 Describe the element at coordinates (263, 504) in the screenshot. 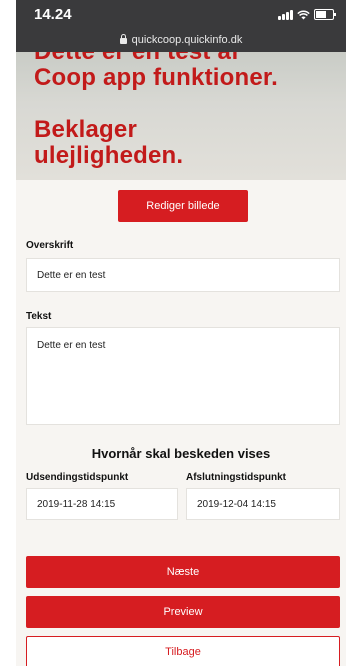

I see `end-time-input: 2019-12-04 14:15` at that location.